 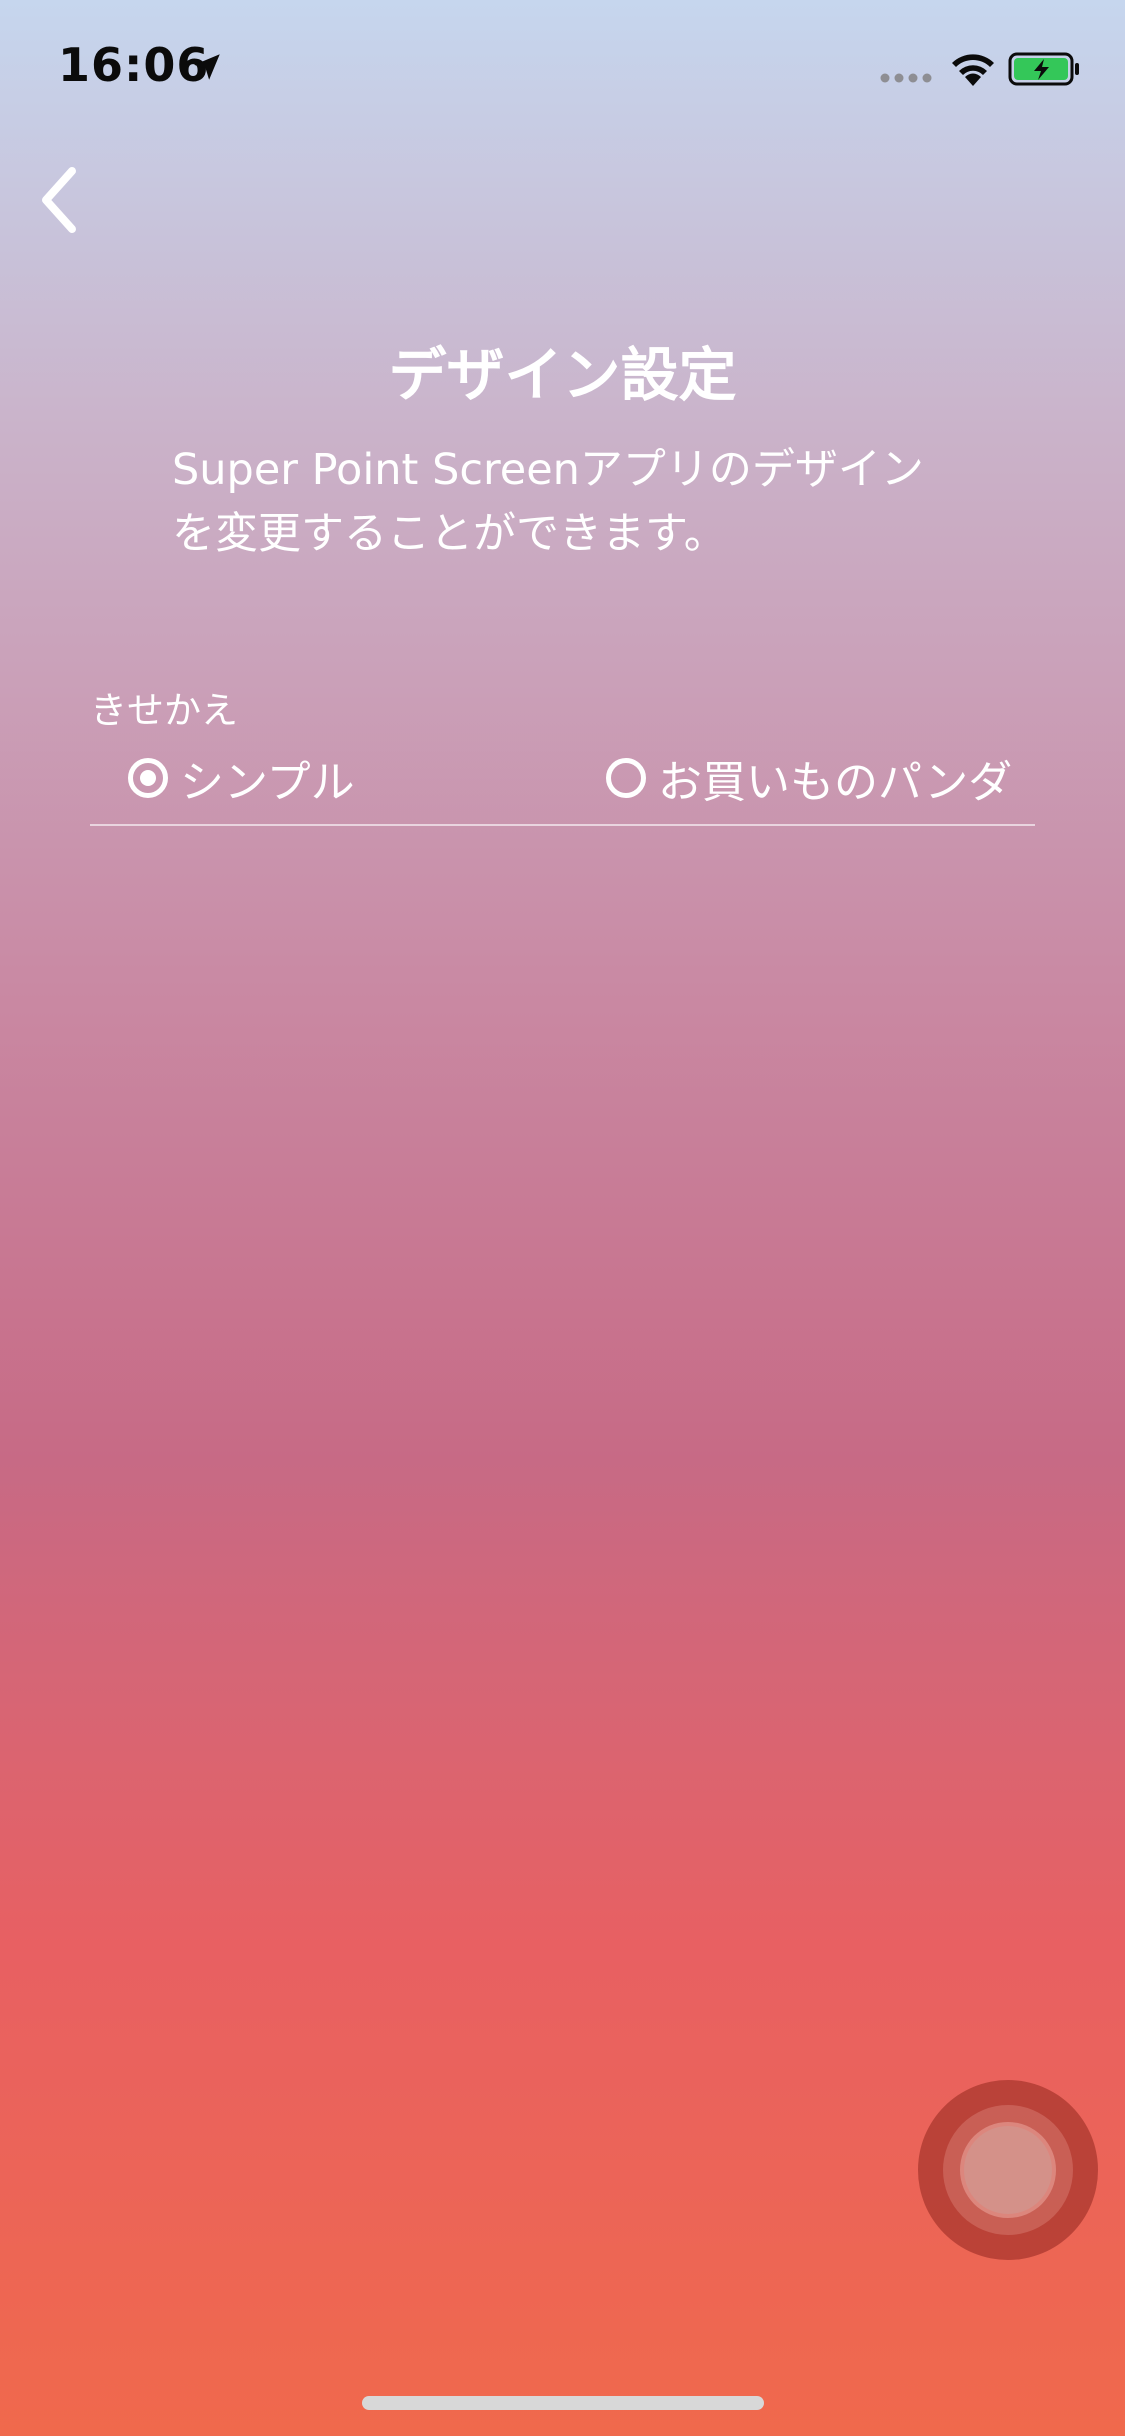 What do you see at coordinates (562, 825) in the screenshot?
I see `divider` at bounding box center [562, 825].